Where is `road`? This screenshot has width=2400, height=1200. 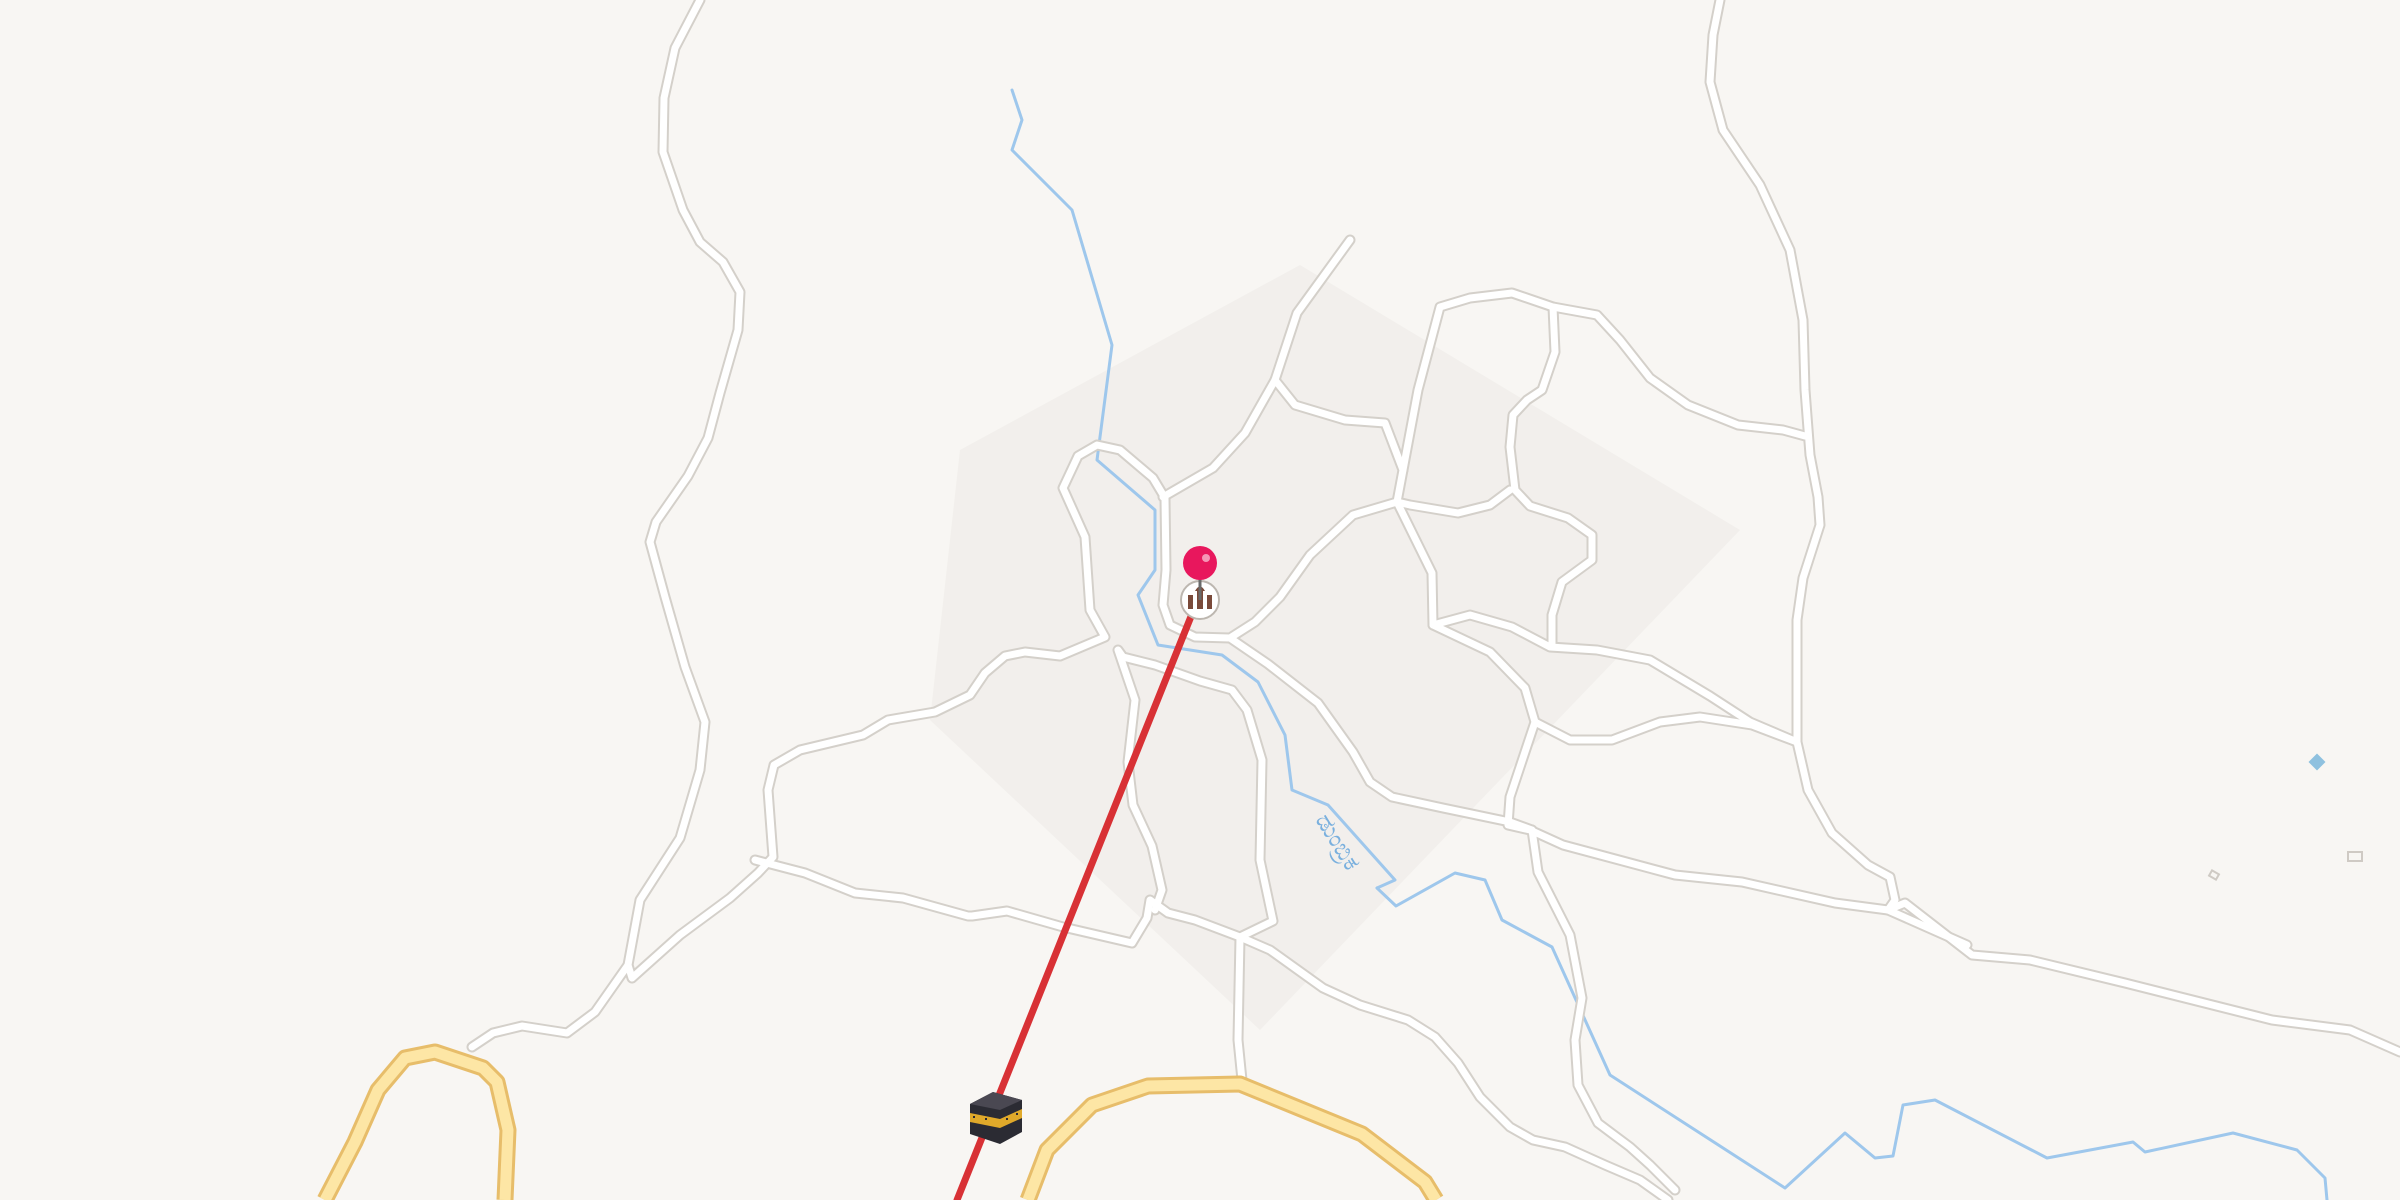 road is located at coordinates (1240, 1008).